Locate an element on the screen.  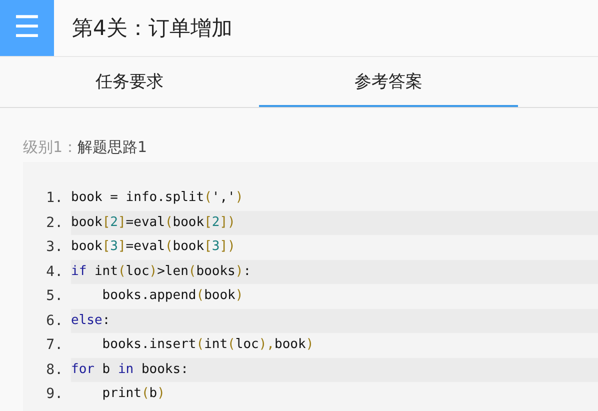
page-title: 第4关：订单增加 is located at coordinates (152, 28).